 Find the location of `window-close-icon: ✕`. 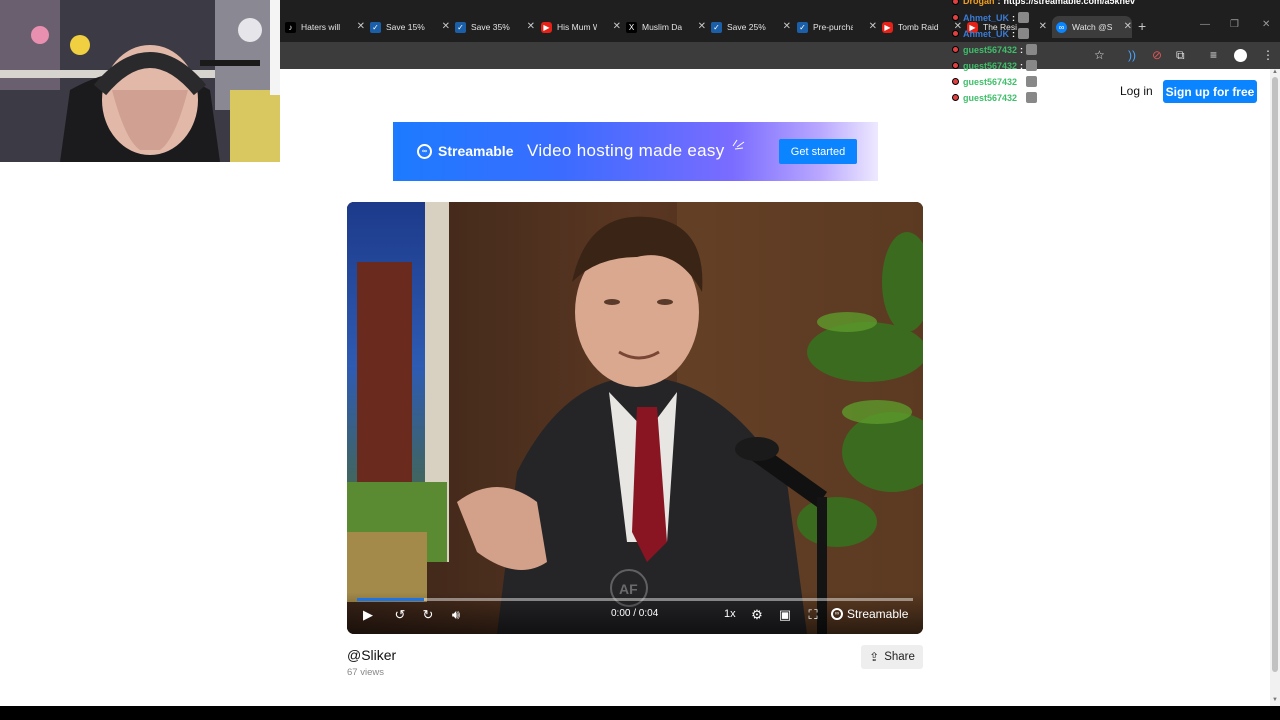

window-close-icon: ✕ is located at coordinates (1266, 24).